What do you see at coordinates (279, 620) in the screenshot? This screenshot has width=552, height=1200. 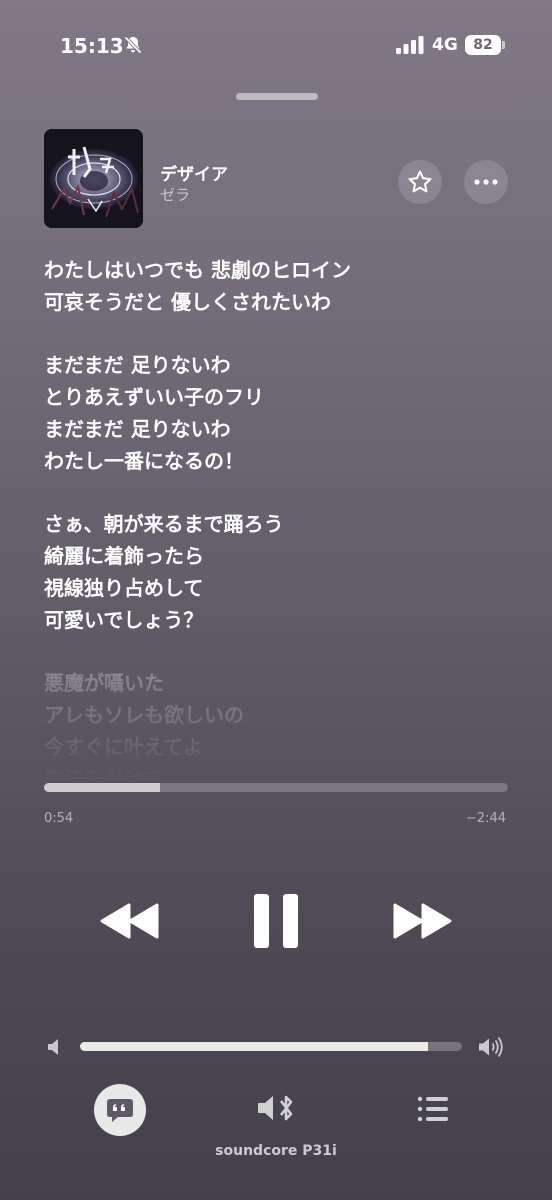 I see `lyric-line: 可愛いでしょう？` at bounding box center [279, 620].